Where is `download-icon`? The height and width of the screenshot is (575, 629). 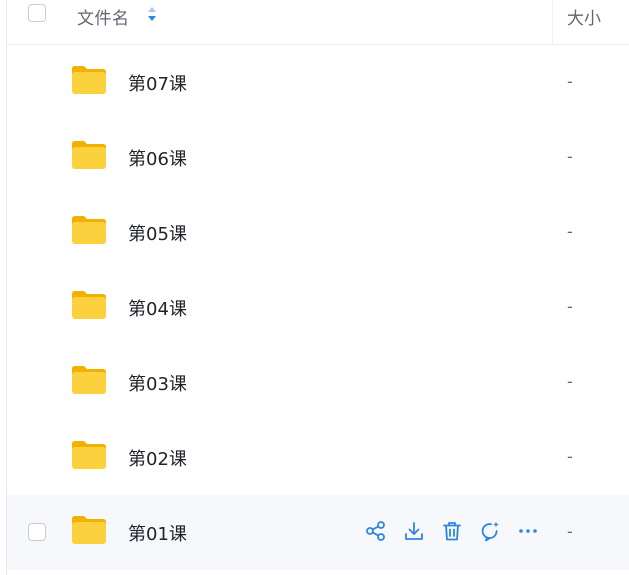
download-icon is located at coordinates (414, 531).